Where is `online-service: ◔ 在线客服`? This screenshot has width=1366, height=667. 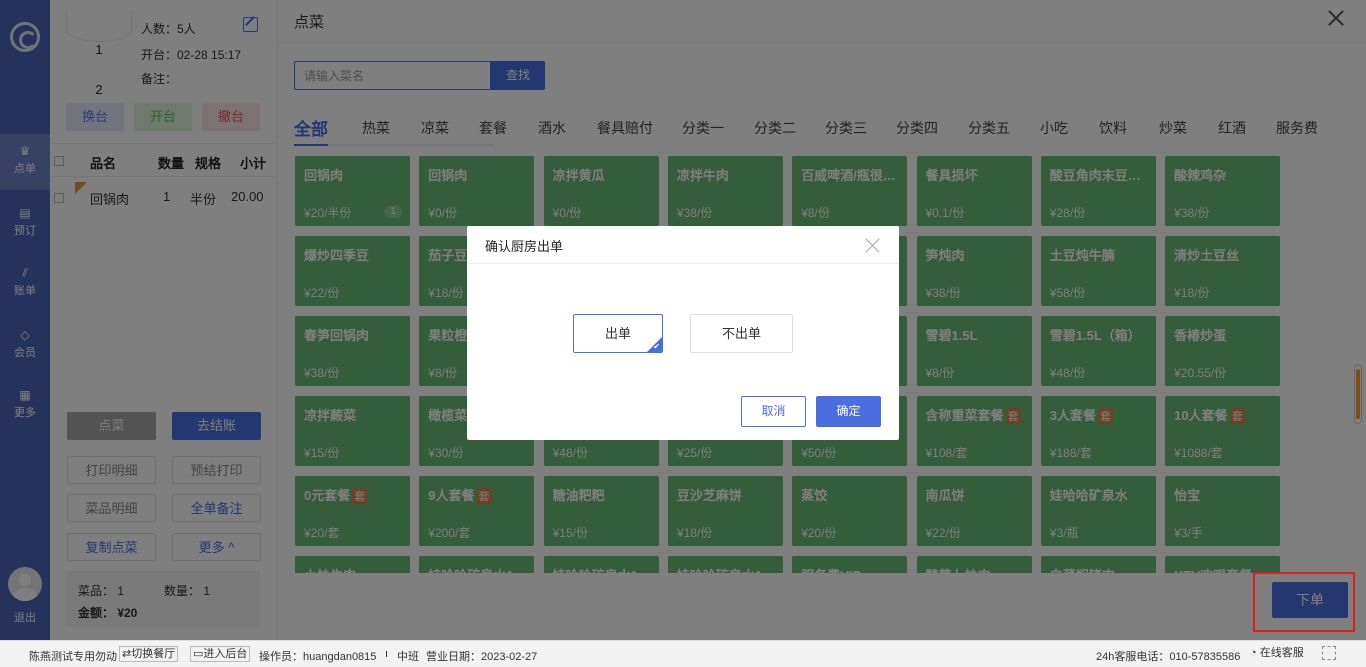
online-service: ◔ 在线客服 is located at coordinates (1277, 653).